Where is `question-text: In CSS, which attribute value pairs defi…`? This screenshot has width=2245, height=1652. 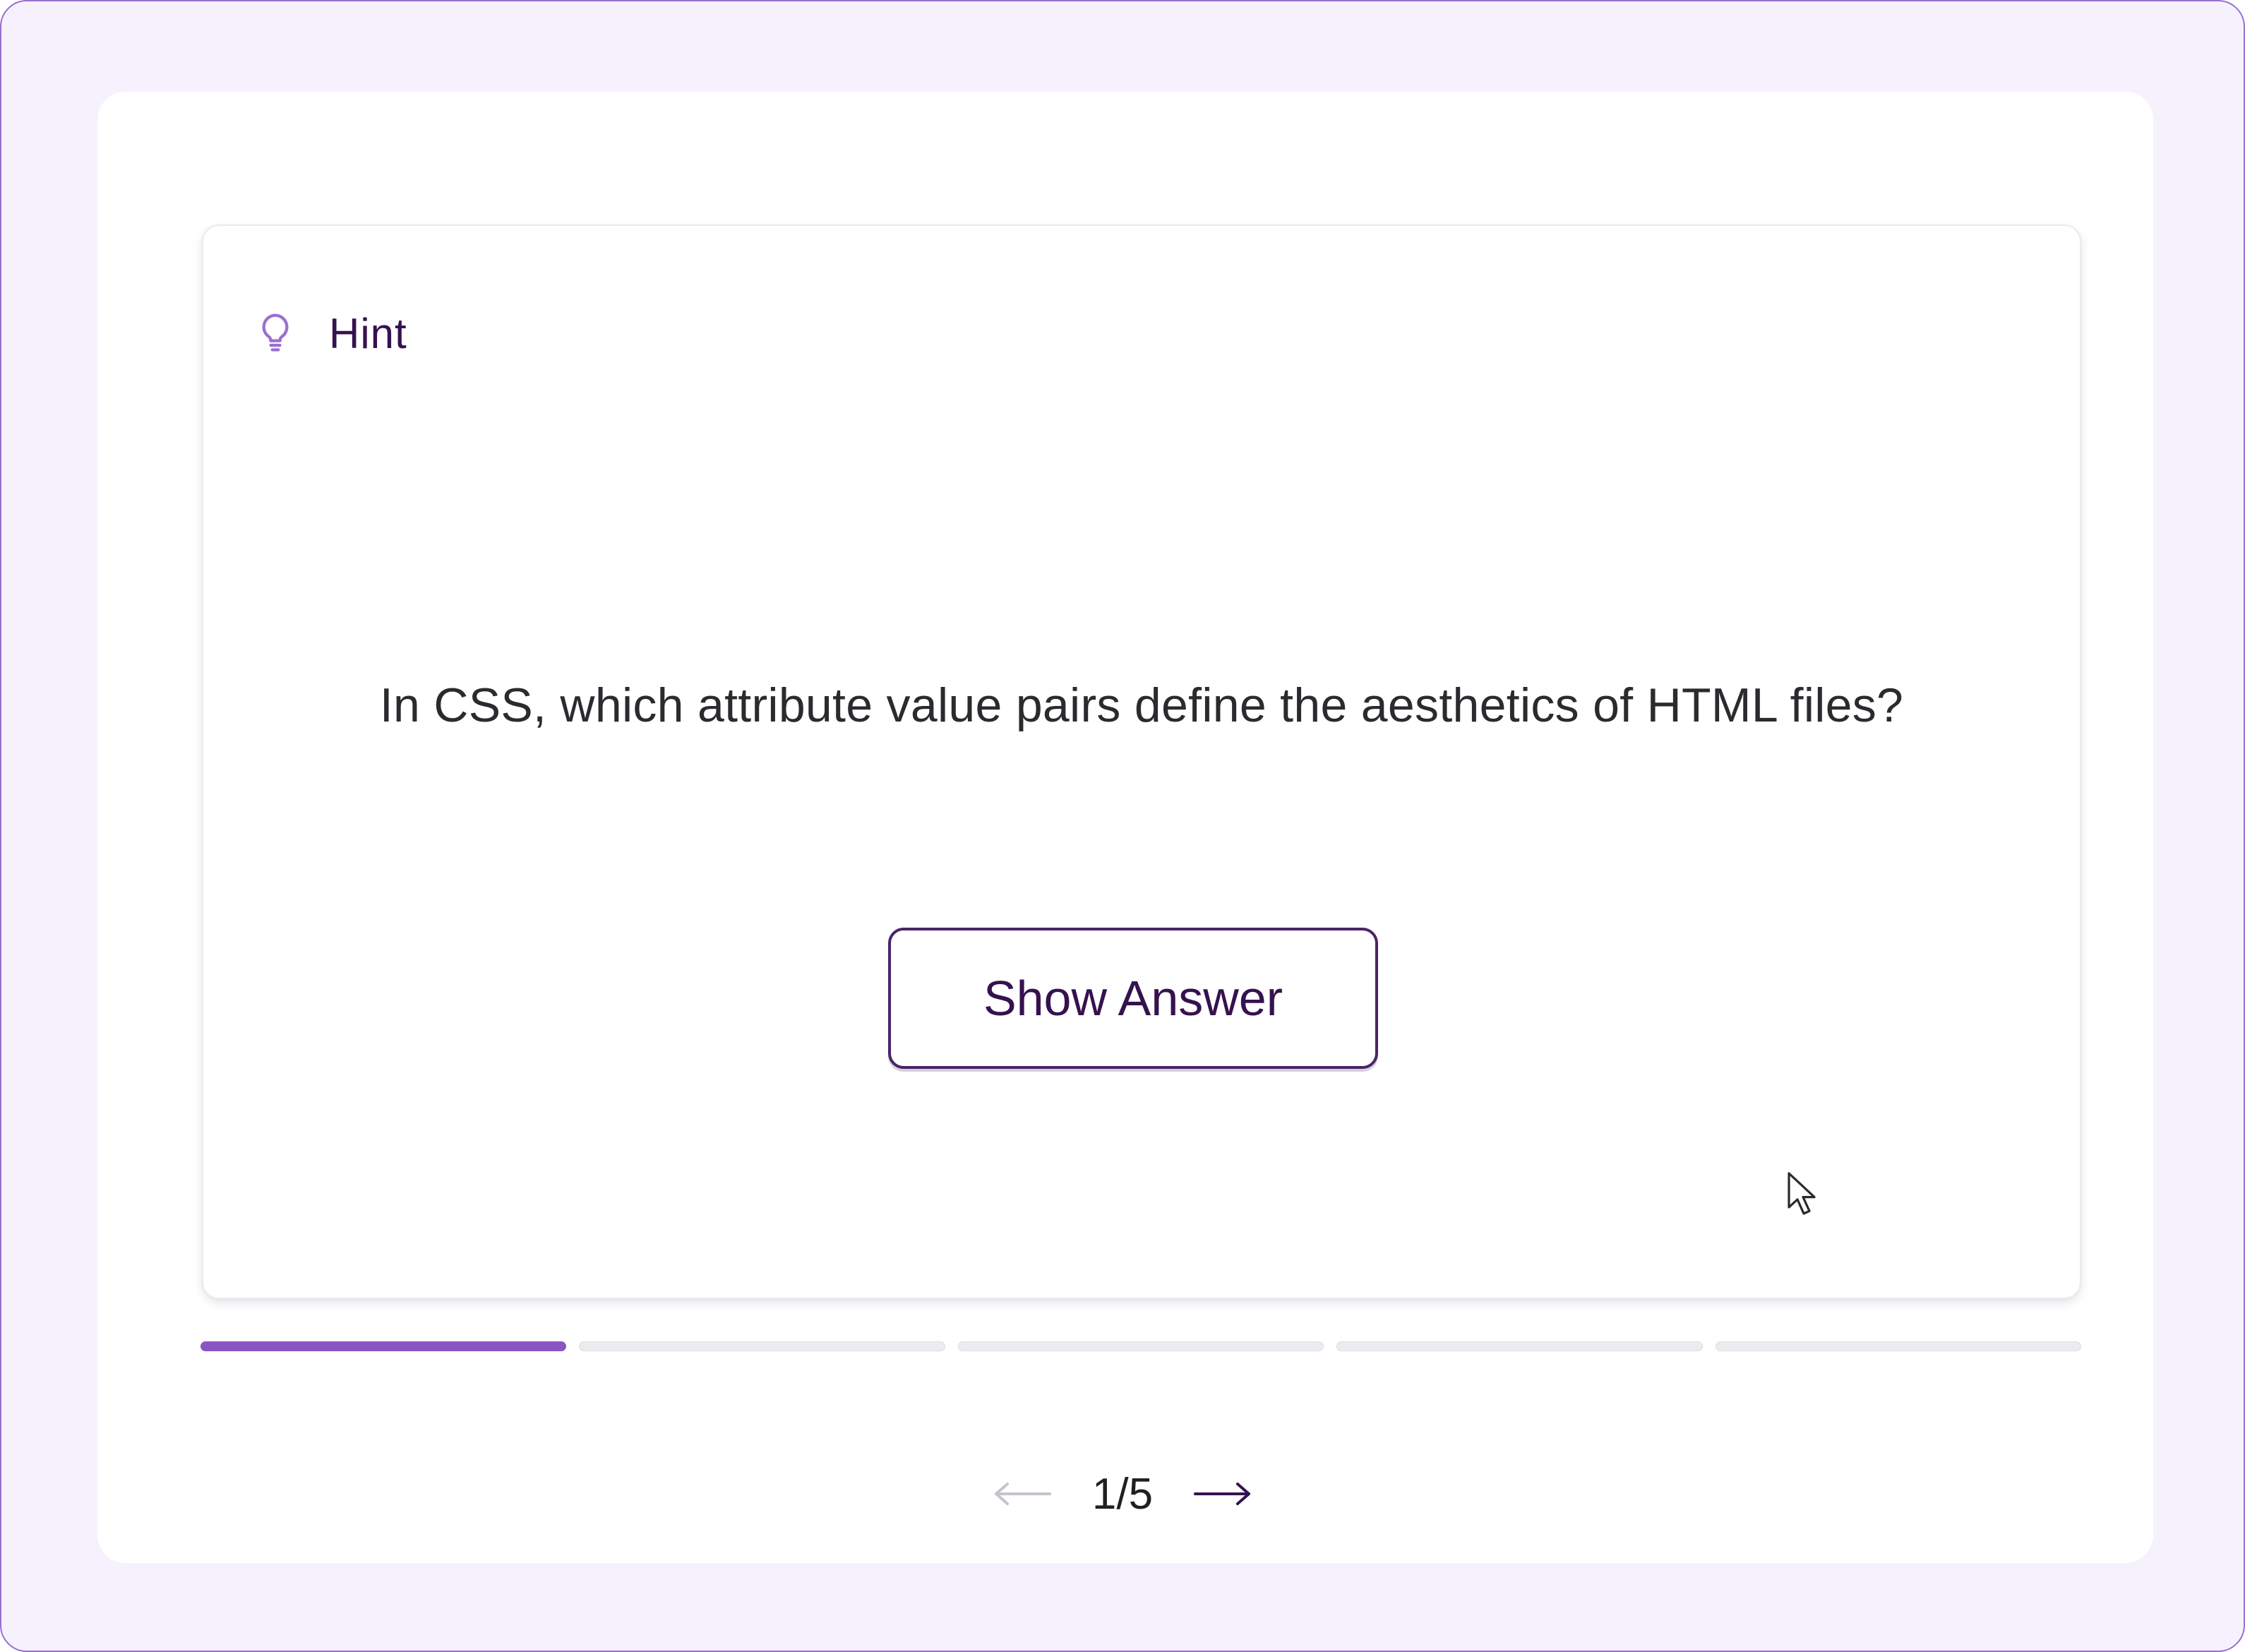
question-text: In CSS, which attribute value pairs defi… is located at coordinates (1141, 705).